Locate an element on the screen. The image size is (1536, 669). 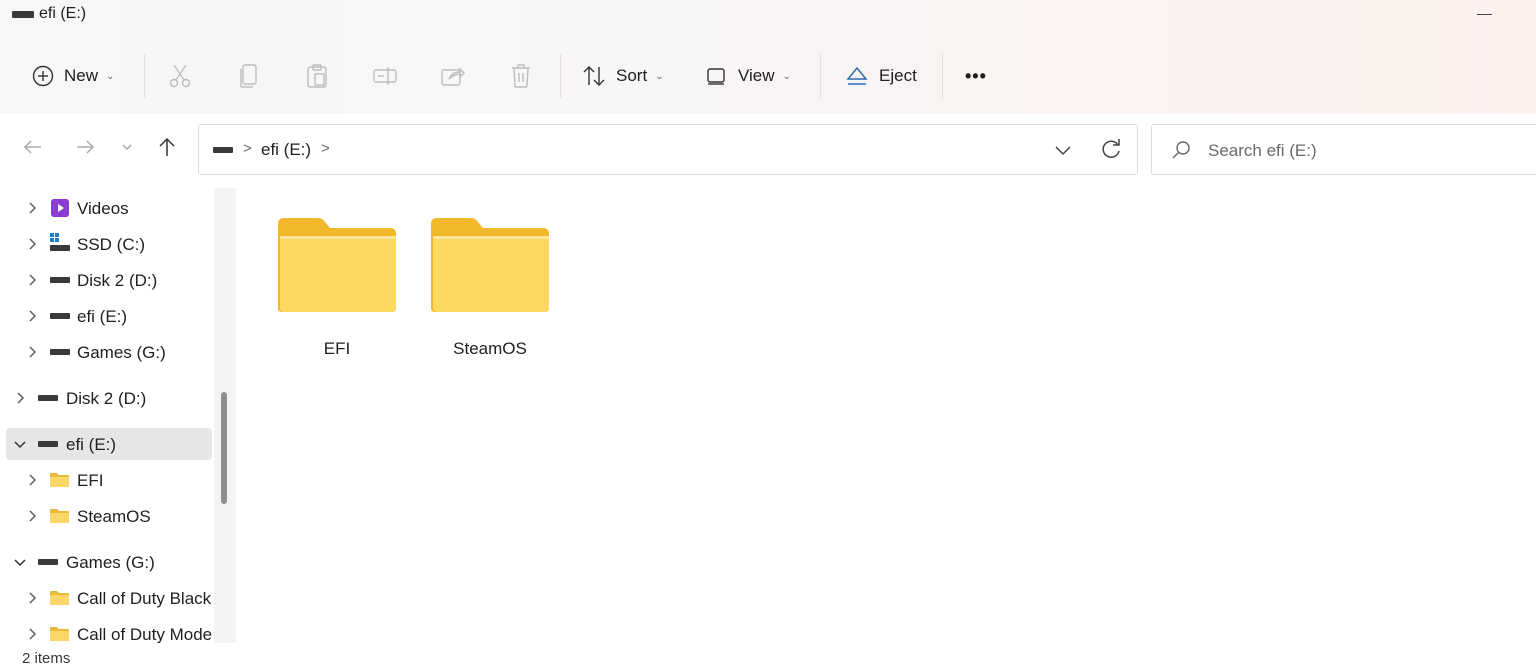
search-input is located at coordinates (1368, 151).